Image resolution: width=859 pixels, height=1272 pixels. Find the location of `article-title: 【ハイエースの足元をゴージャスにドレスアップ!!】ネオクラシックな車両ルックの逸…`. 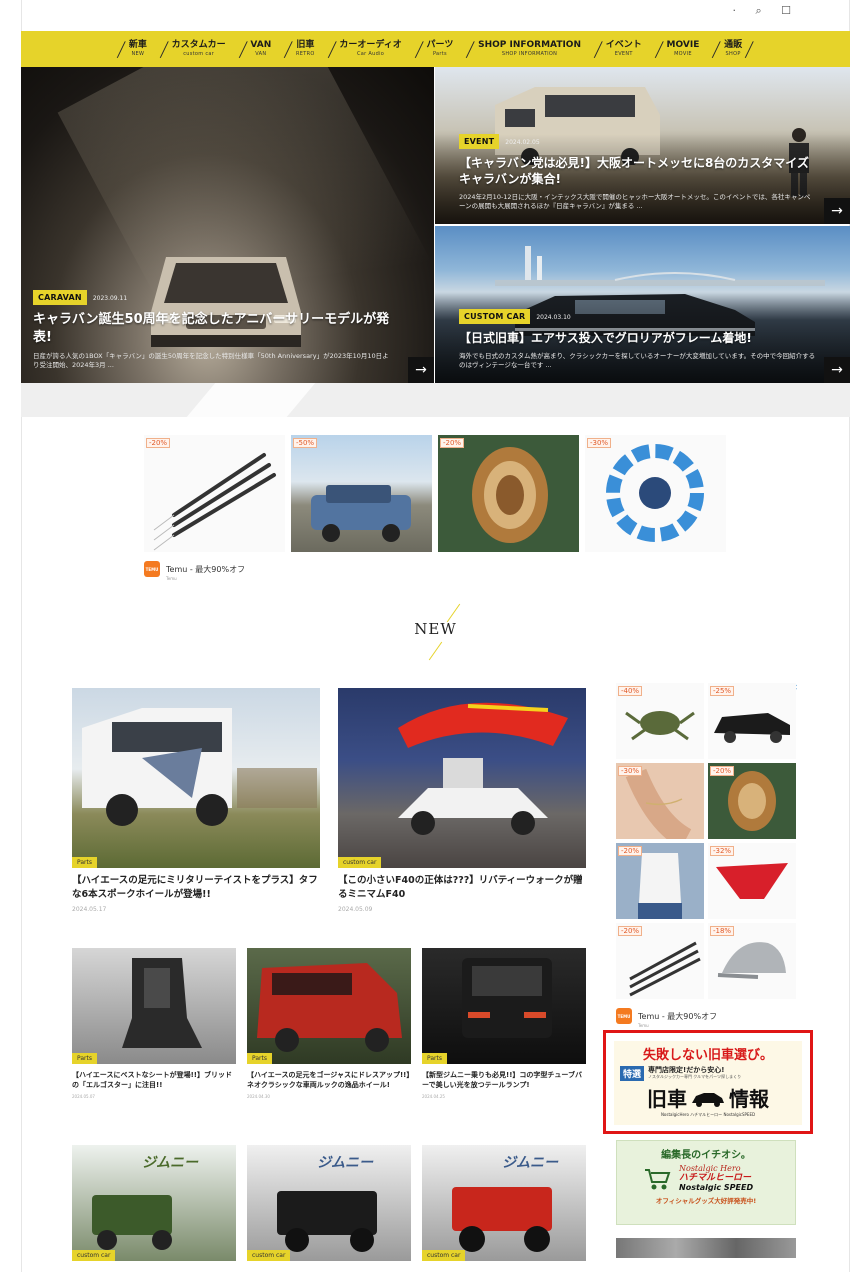

article-title: 【ハイエースの足元をゴージャスにドレスアップ!!】ネオクラシックな車両ルックの逸… is located at coordinates (329, 1080).